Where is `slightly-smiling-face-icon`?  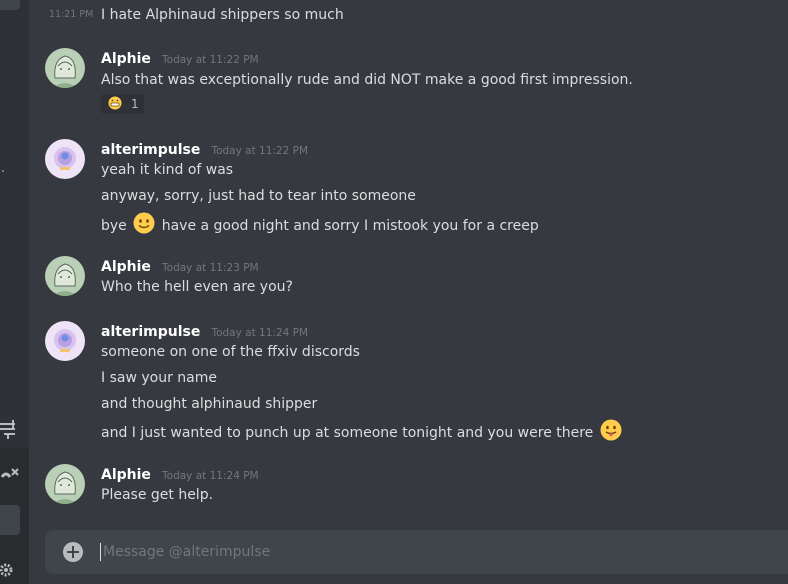 slightly-smiling-face-icon is located at coordinates (144, 226).